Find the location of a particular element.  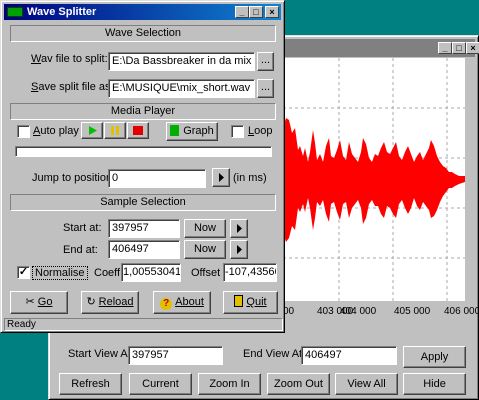

start-view-label: Start View At is located at coordinates (99, 354).